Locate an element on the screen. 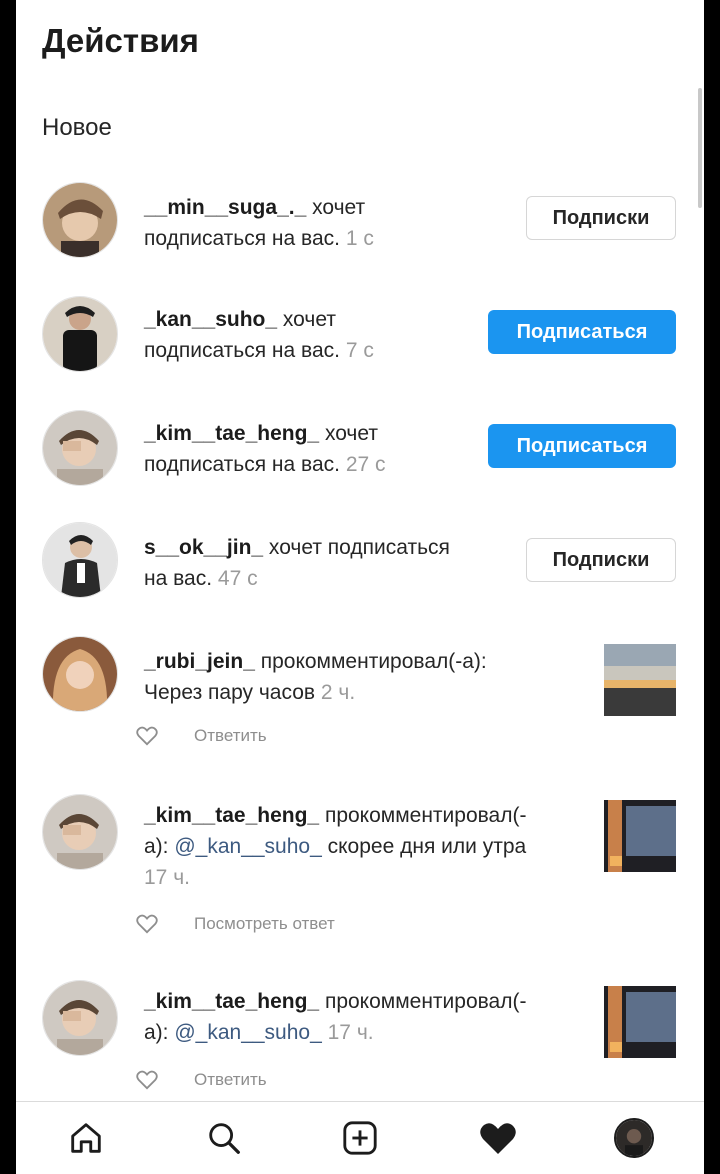 The image size is (720, 1174). timestamp: 47 с is located at coordinates (237, 578).